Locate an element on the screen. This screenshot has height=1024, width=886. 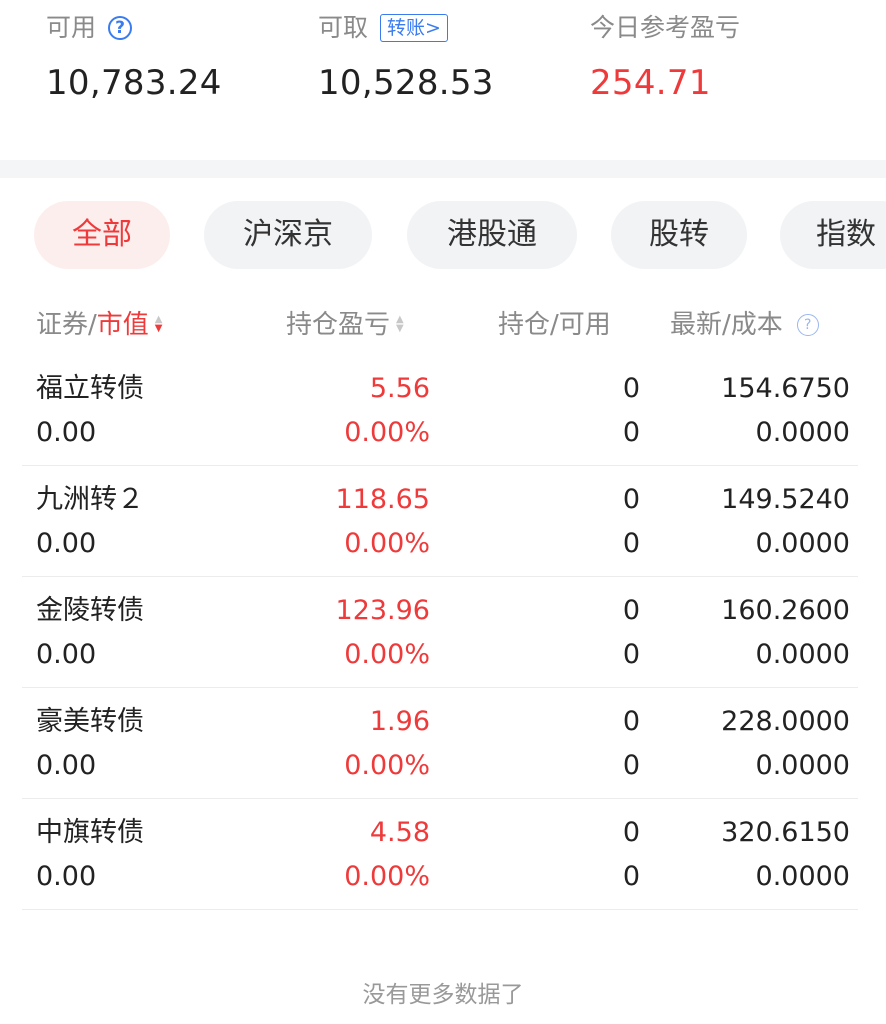
latest-price: 154.6750 is located at coordinates (785, 388).